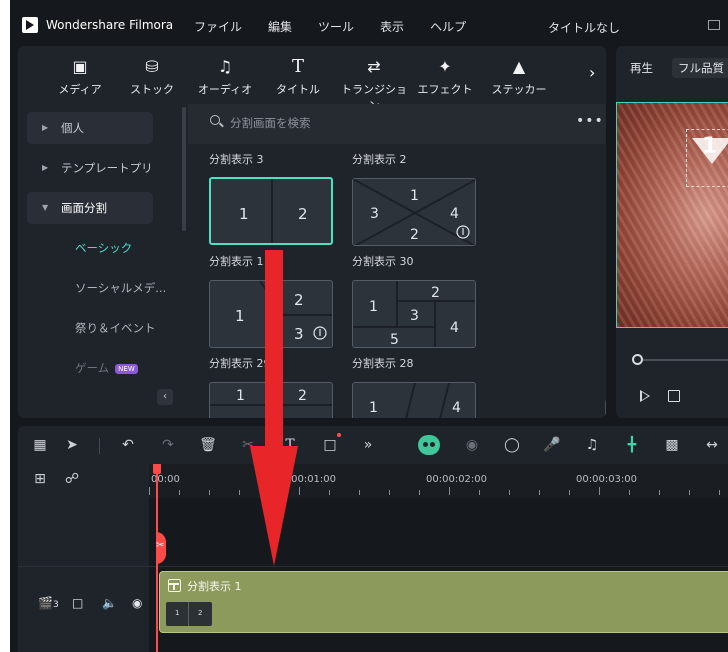 This screenshot has height=652, width=728. Describe the element at coordinates (161, 548) in the screenshot. I see `playhead-scissor-handle` at that location.